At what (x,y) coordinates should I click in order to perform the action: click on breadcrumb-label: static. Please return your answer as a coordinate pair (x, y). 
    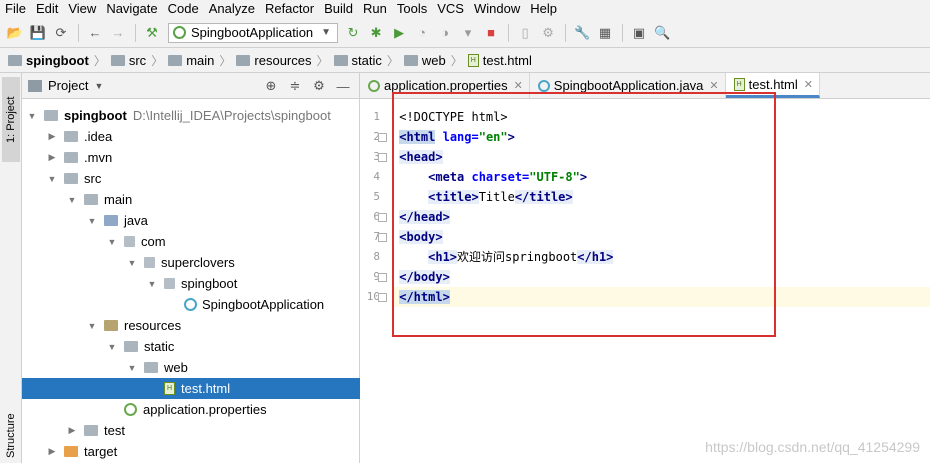
    Looking at the image, I should click on (366, 60).